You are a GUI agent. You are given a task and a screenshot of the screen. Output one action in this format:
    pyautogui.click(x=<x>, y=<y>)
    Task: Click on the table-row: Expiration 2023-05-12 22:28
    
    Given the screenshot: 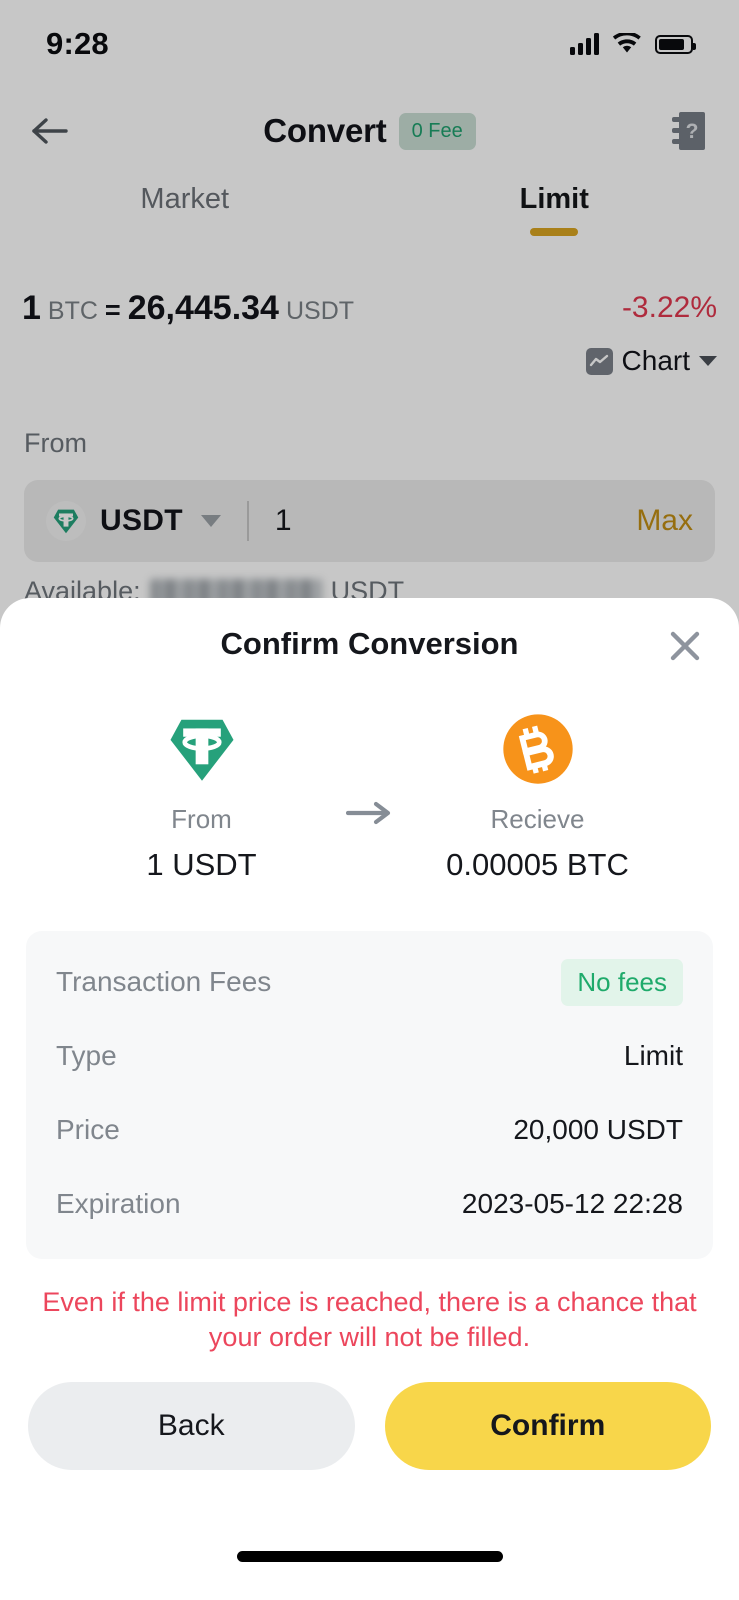 What is the action you would take?
    pyautogui.click(x=369, y=1204)
    